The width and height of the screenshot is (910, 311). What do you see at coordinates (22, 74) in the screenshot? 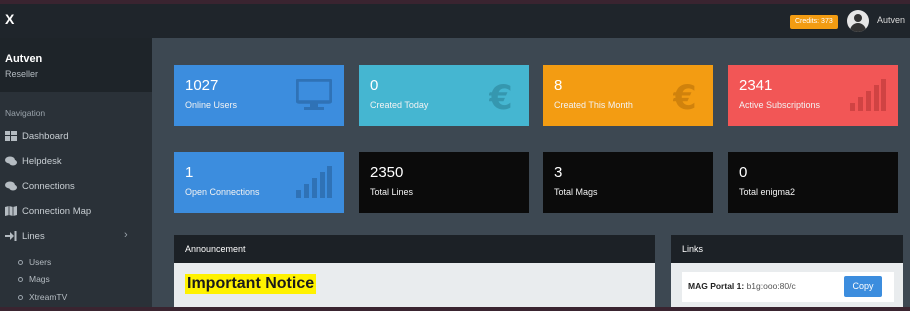
I see `profile-role: Reseller` at bounding box center [22, 74].